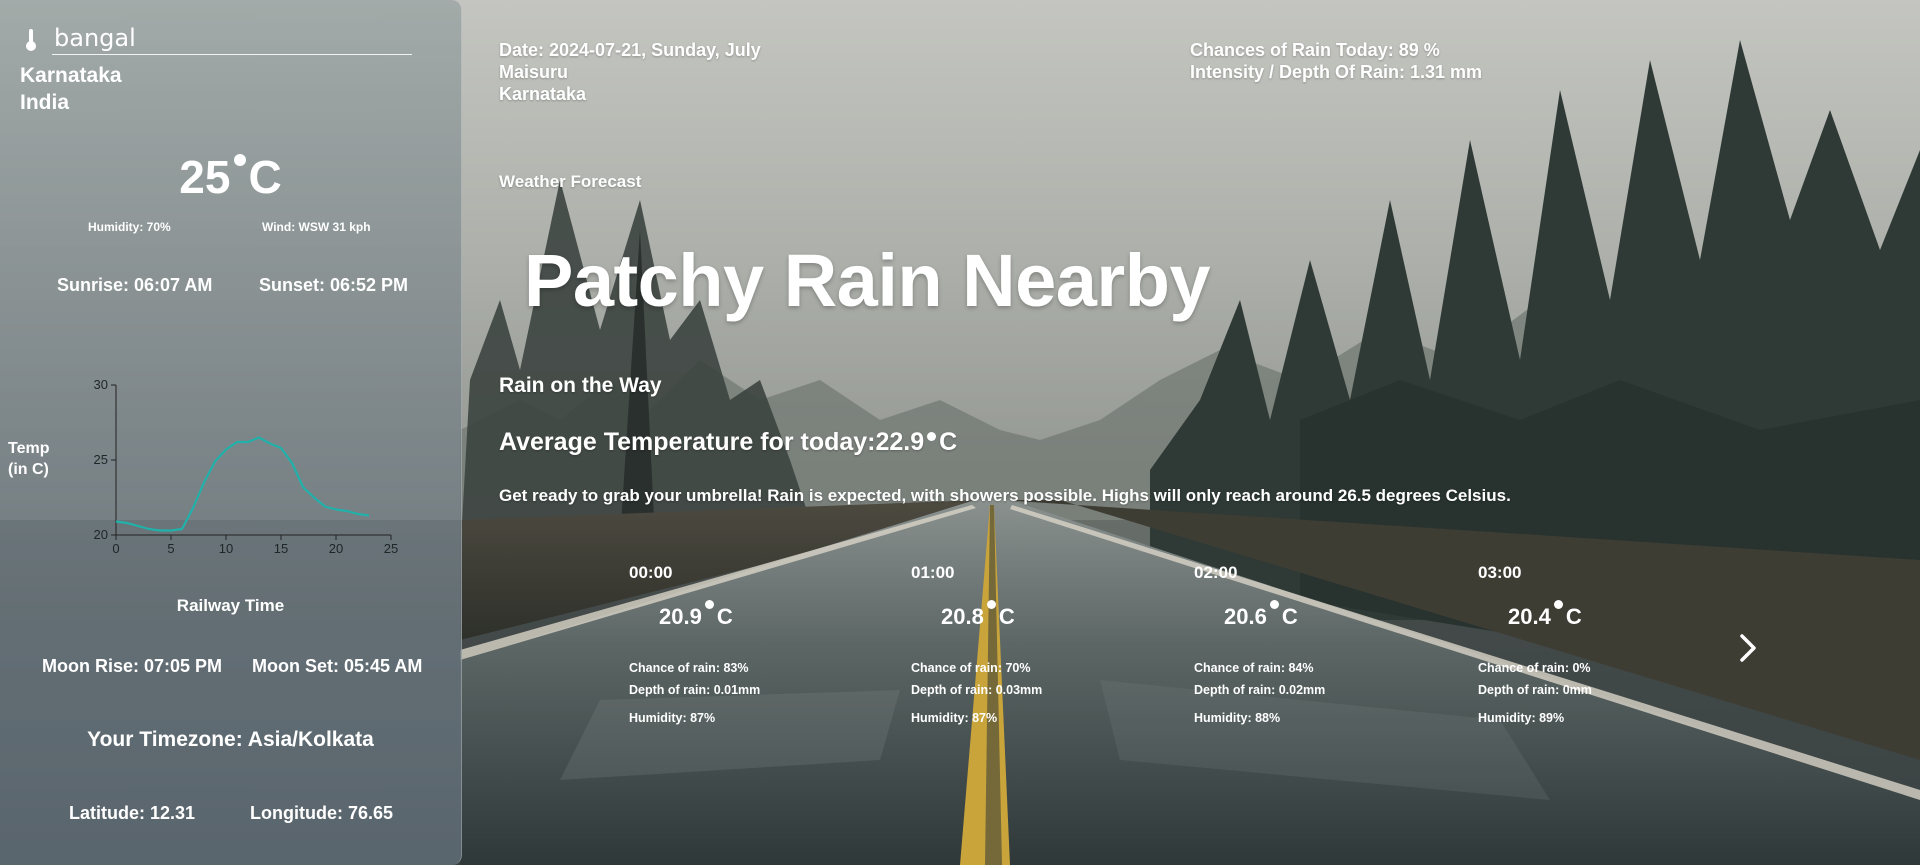 The height and width of the screenshot is (865, 1920). What do you see at coordinates (101, 384) in the screenshot?
I see `y-tick-label: 30` at bounding box center [101, 384].